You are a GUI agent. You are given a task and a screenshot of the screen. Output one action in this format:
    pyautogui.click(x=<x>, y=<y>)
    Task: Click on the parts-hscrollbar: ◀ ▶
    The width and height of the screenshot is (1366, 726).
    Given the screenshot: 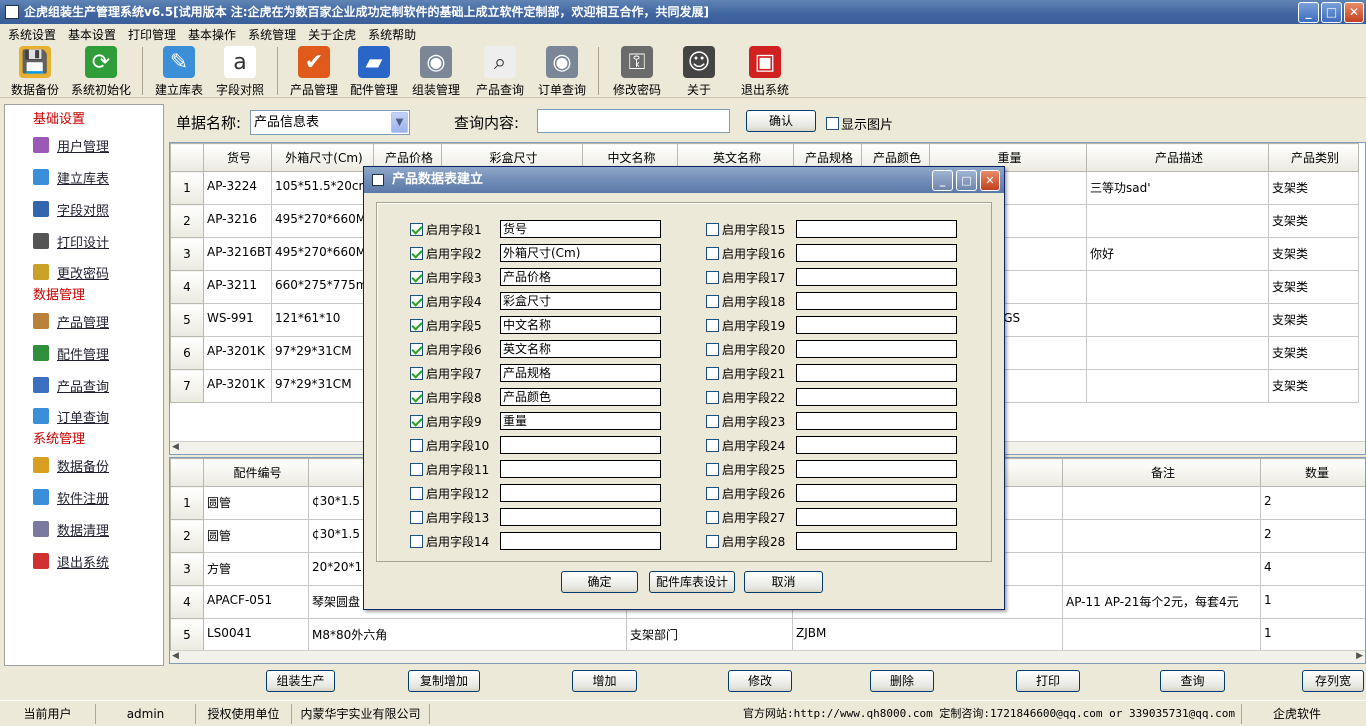 What is the action you would take?
    pyautogui.click(x=767, y=656)
    